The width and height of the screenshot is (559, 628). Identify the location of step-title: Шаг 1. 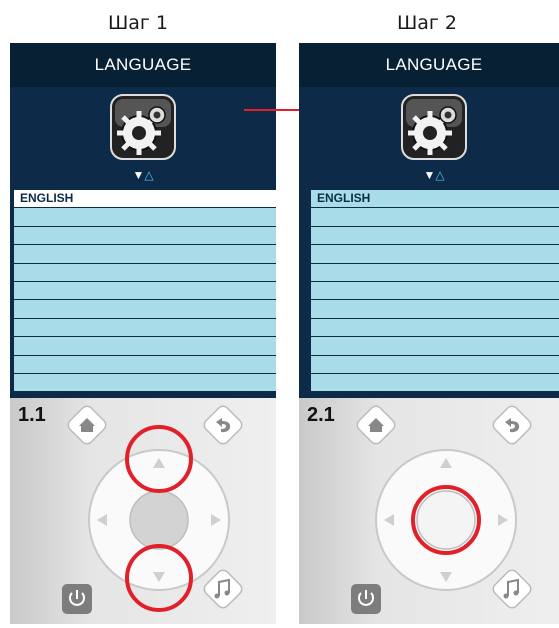
(138, 23).